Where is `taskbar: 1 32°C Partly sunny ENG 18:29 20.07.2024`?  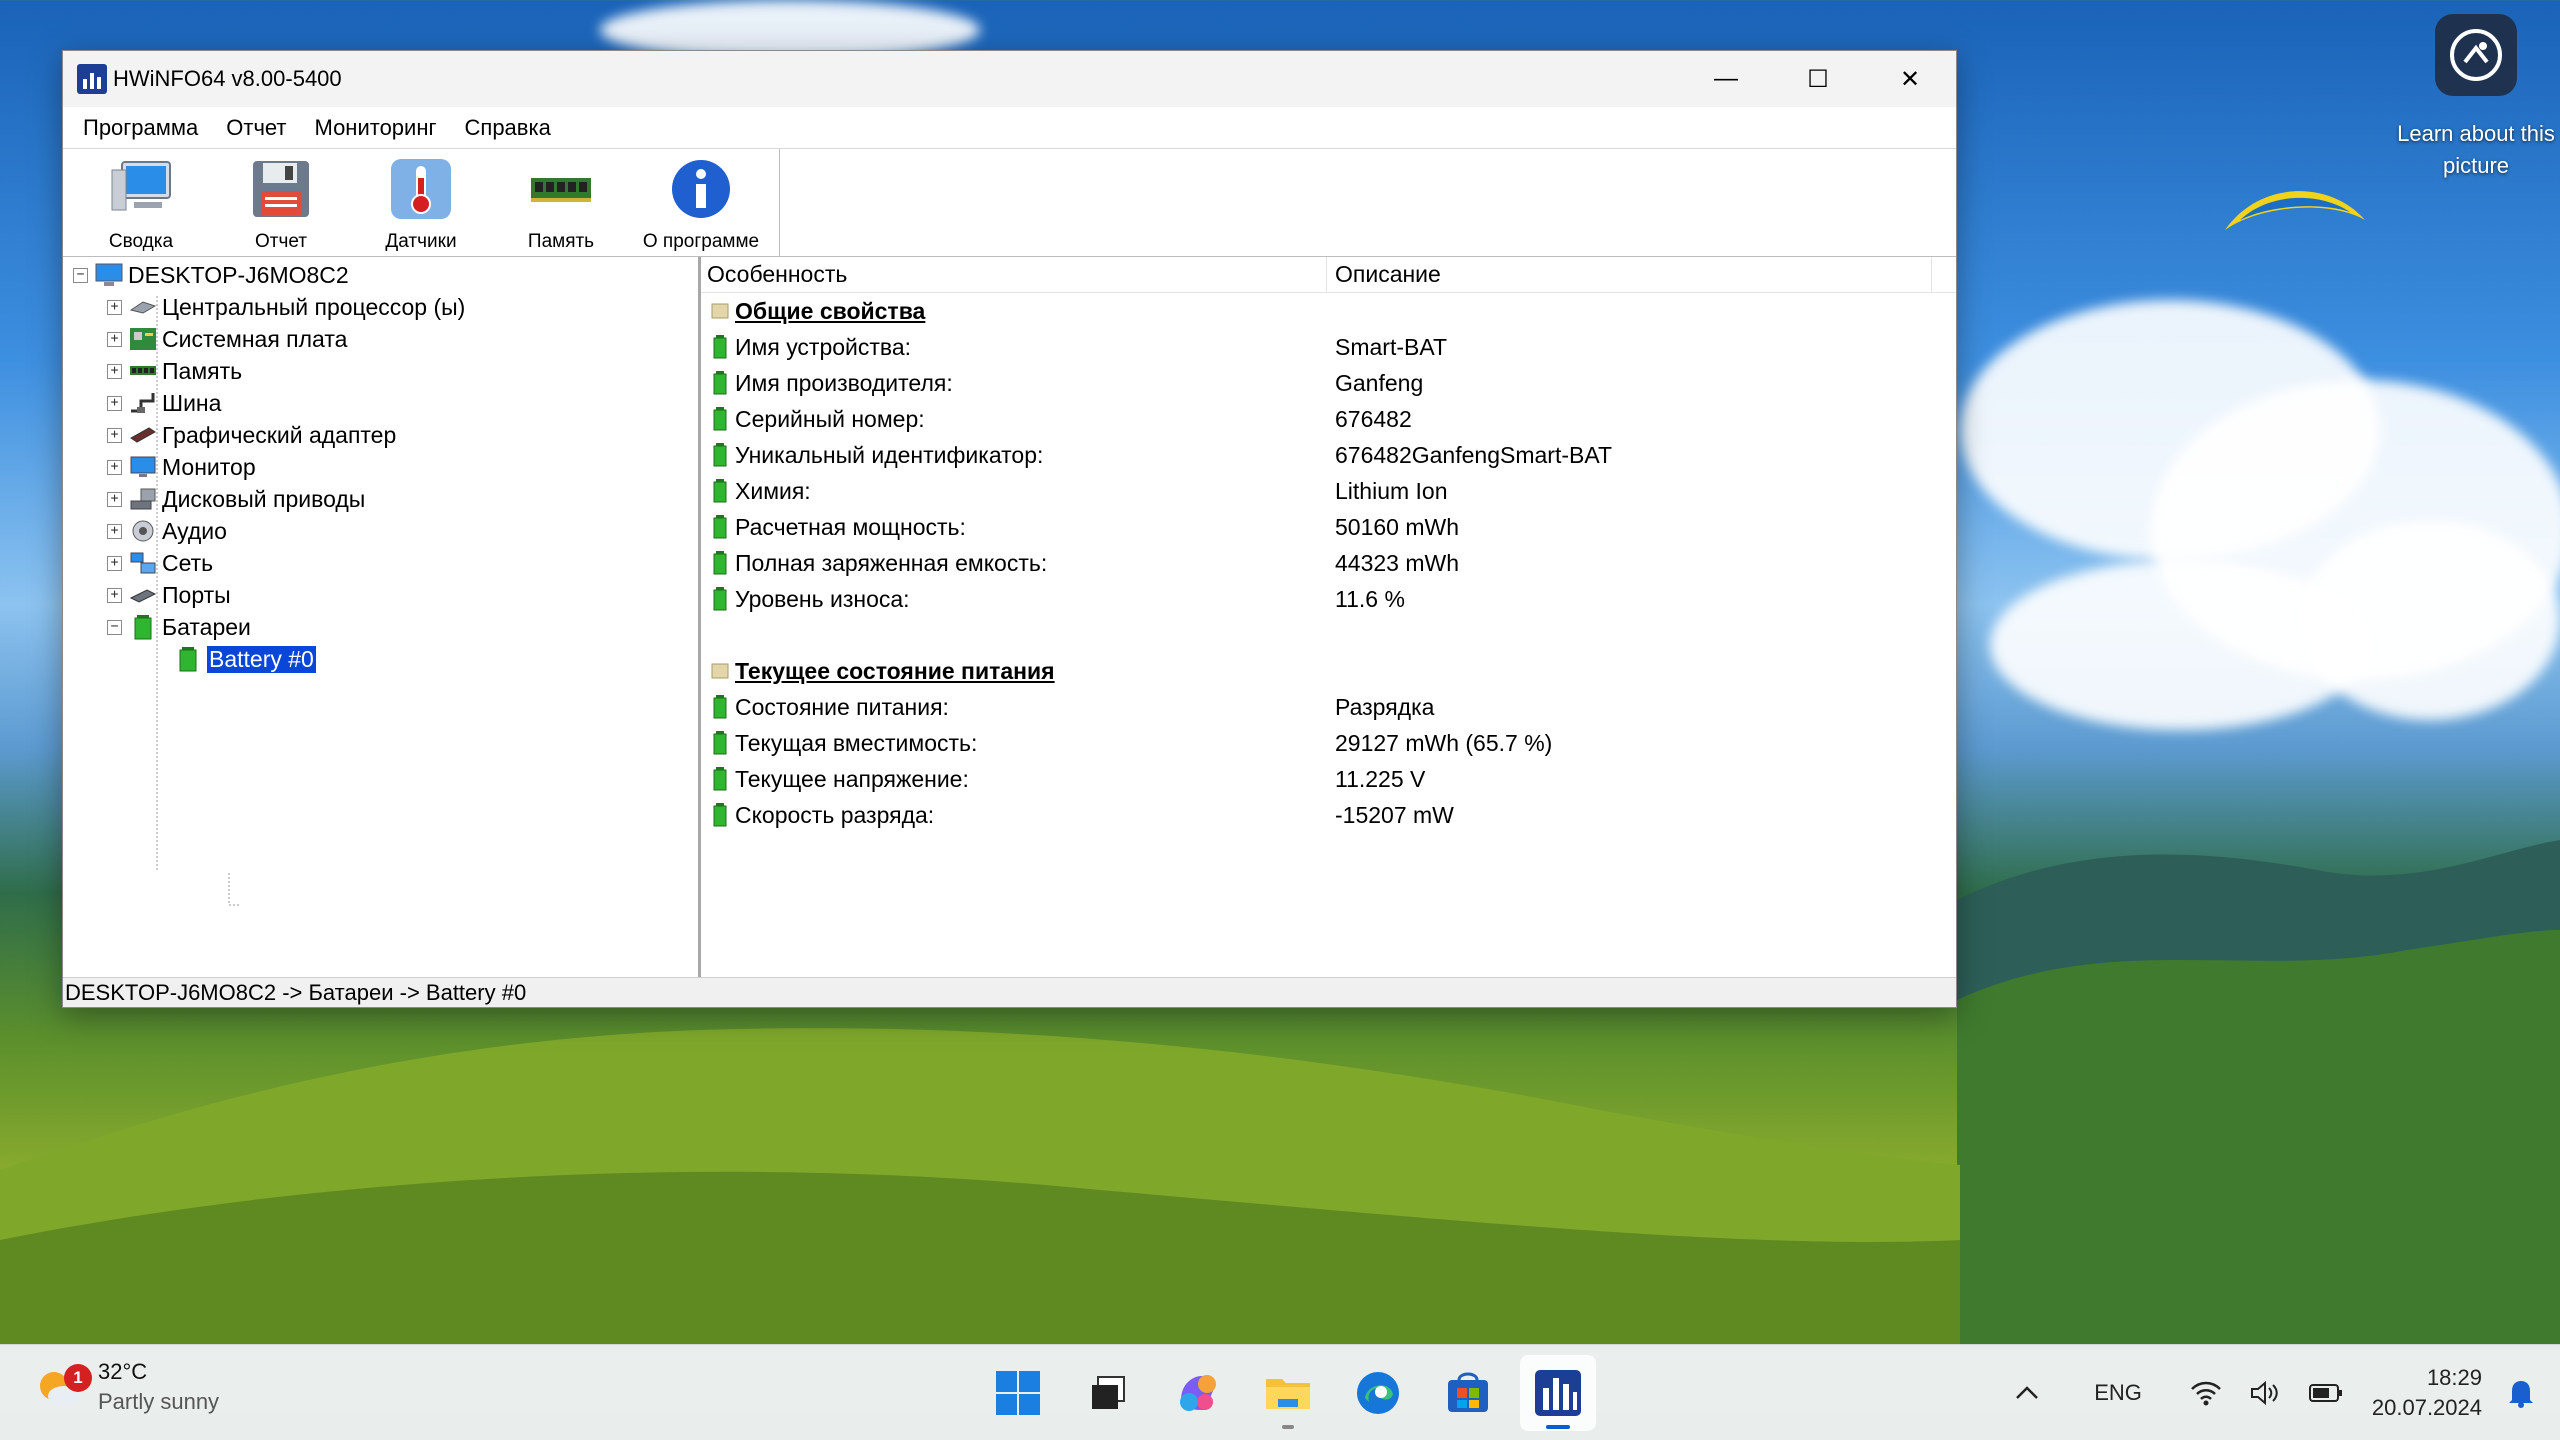
taskbar: 1 32°C Partly sunny ENG 18:29 20.07.2024 is located at coordinates (1280, 1392).